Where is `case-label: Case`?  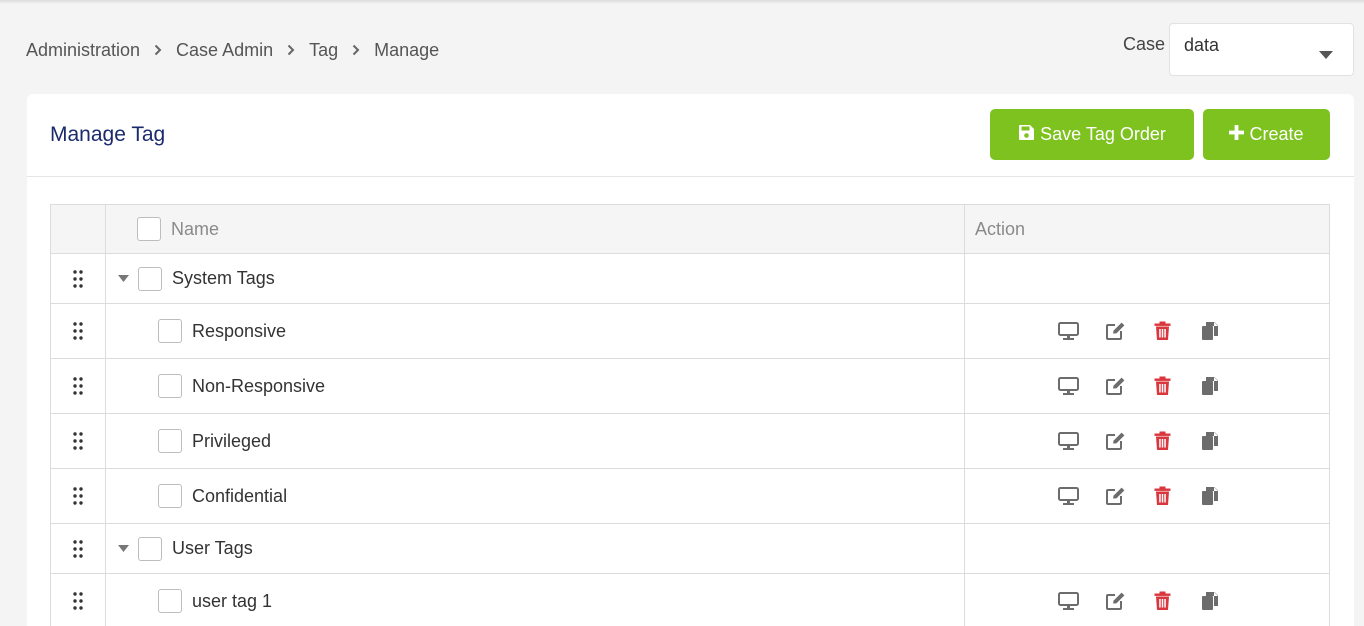 case-label: Case is located at coordinates (1144, 44).